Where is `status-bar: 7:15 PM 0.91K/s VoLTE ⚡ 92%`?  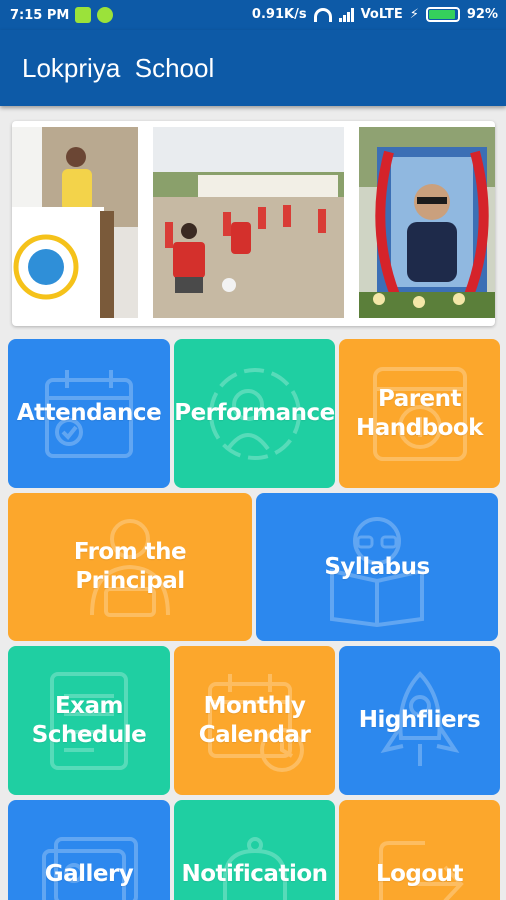 status-bar: 7:15 PM 0.91K/s VoLTE ⚡ 92% is located at coordinates (253, 15).